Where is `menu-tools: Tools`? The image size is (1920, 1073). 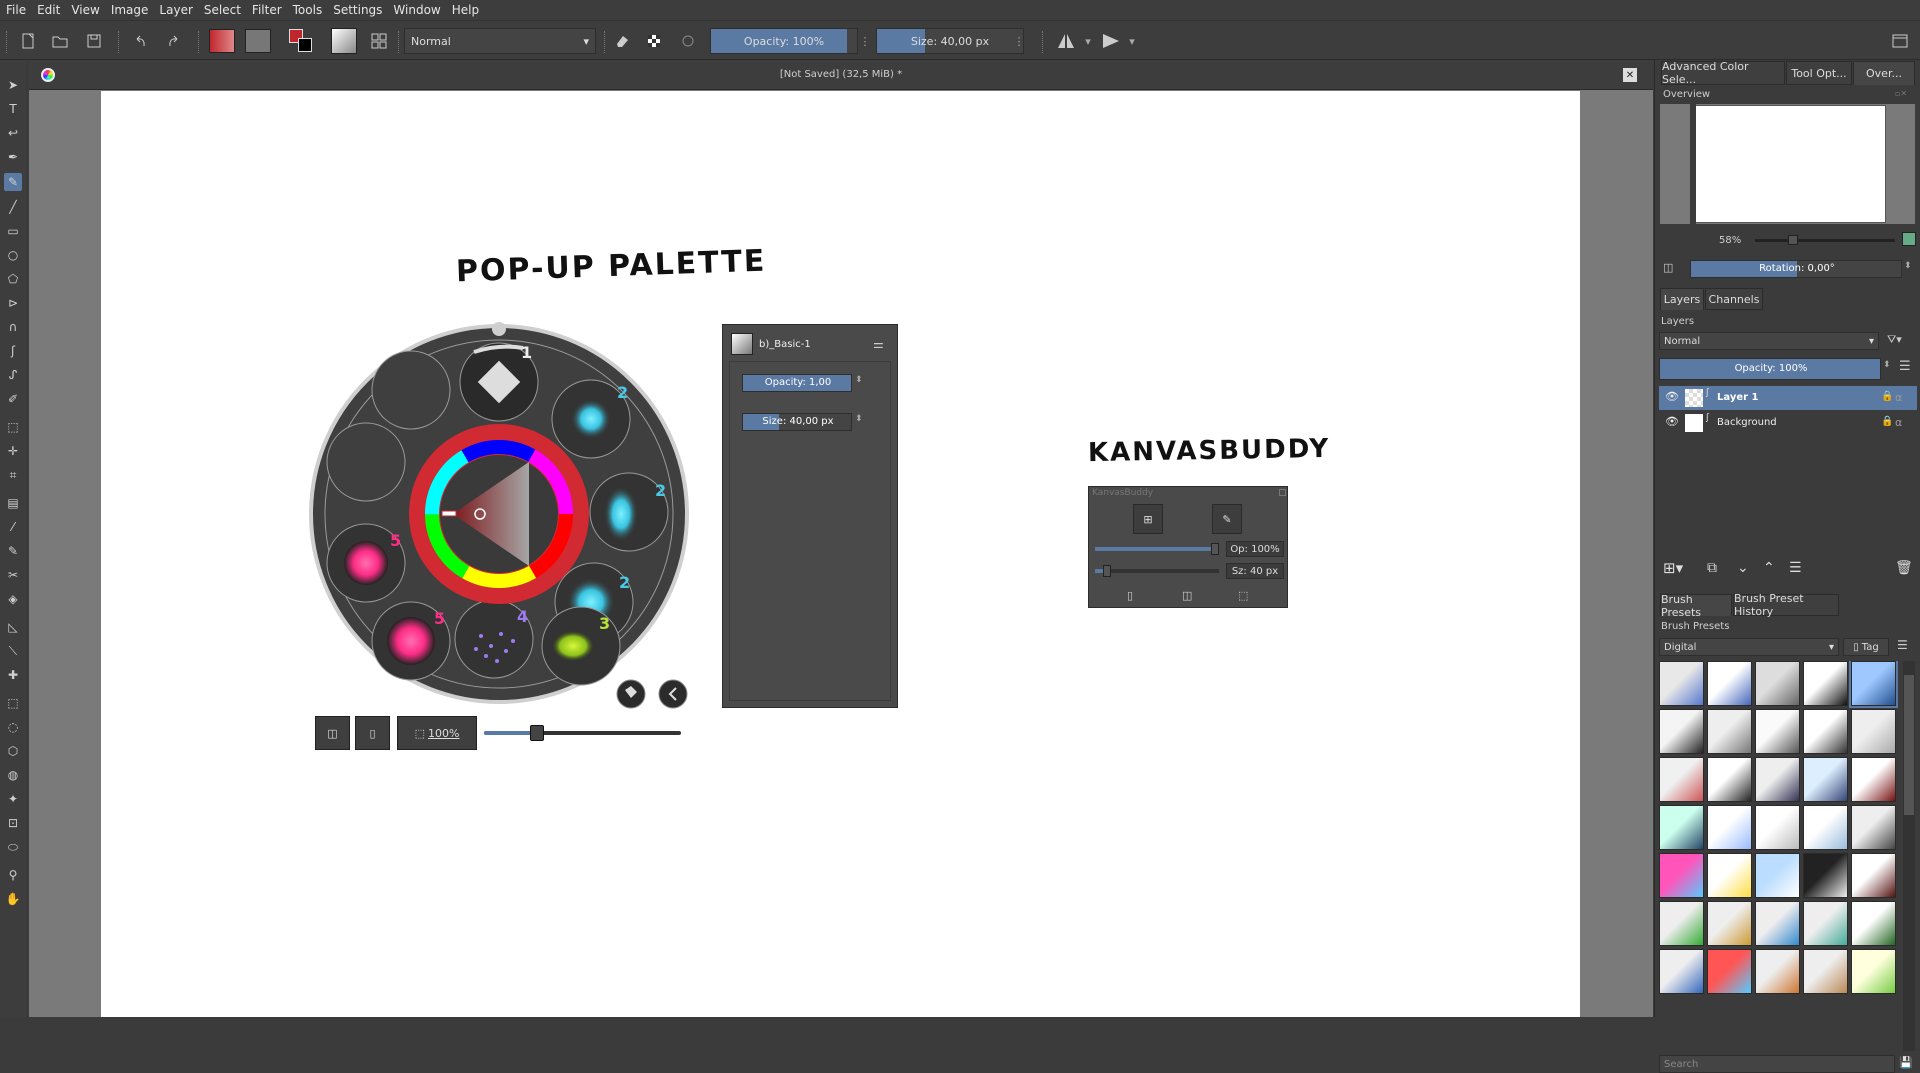
menu-tools: Tools is located at coordinates (308, 10).